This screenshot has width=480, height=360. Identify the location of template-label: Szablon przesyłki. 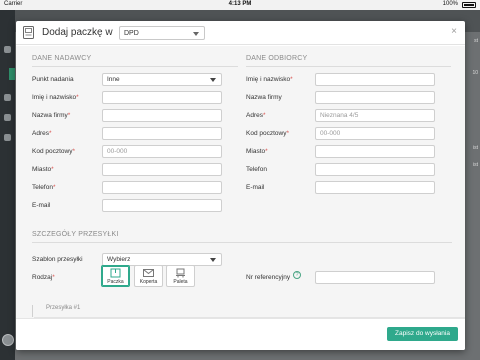
(57, 259).